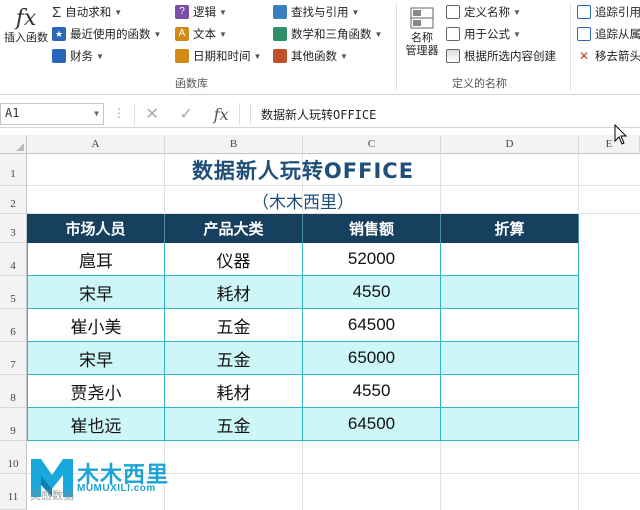  Describe the element at coordinates (501, 56) in the screenshot. I see `create-from-selection-button: 根据所选内容创建` at that location.